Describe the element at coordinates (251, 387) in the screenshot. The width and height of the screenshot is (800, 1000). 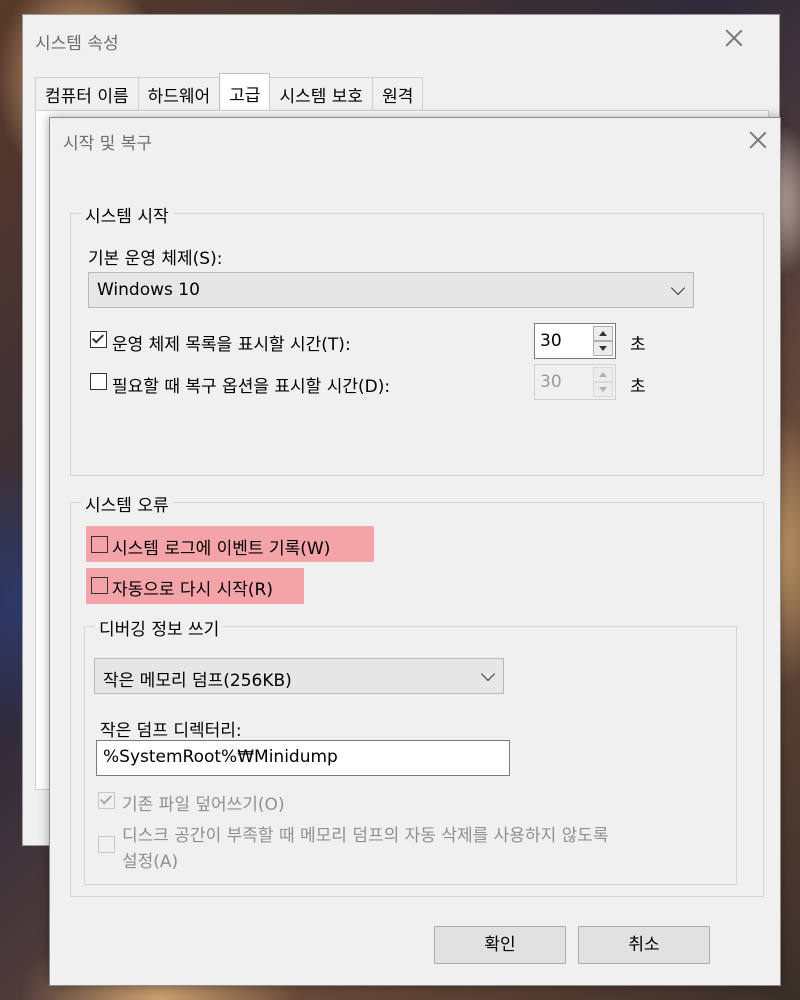
I see `show-recovery-label: 필요할 때 복구 옵션을 표시할 시간(D):` at that location.